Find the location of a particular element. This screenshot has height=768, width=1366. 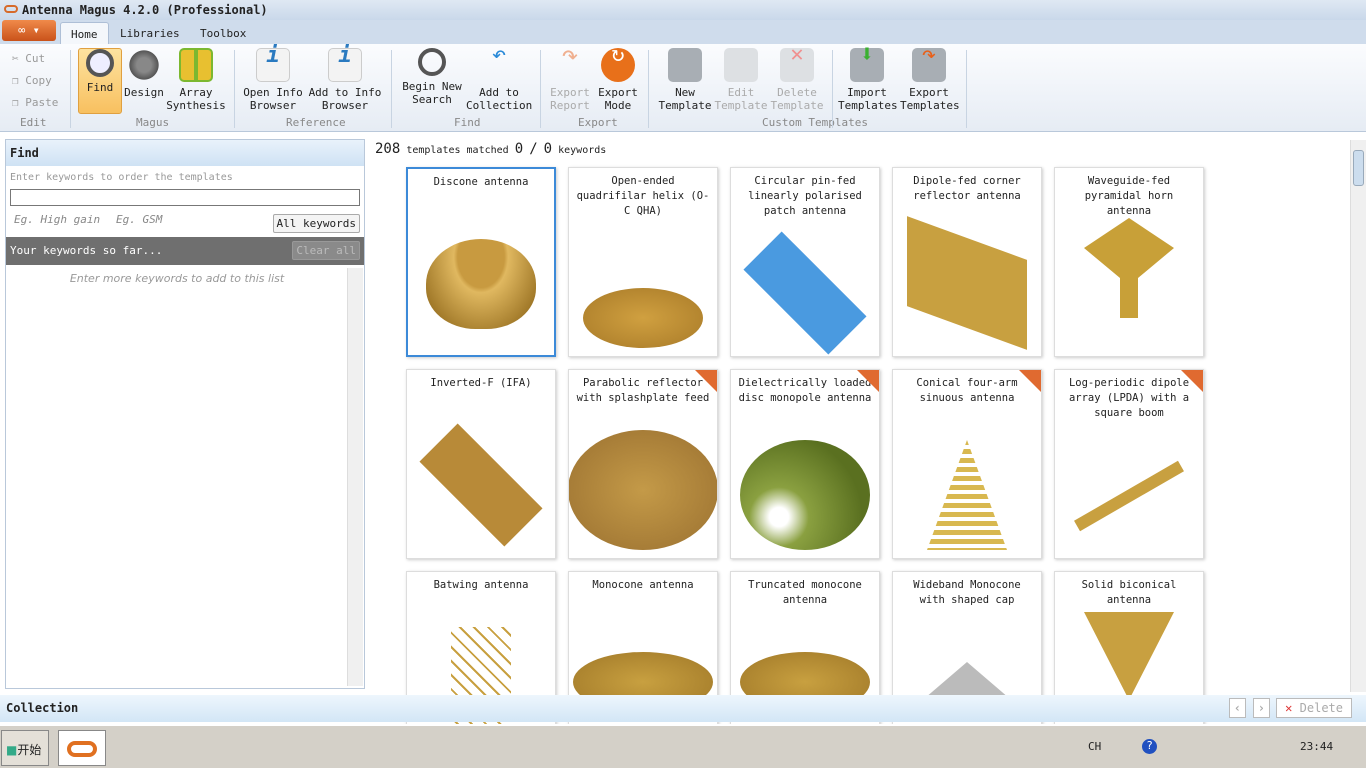

template-card: Conical four-arm sinuous antenna is located at coordinates (967, 464).